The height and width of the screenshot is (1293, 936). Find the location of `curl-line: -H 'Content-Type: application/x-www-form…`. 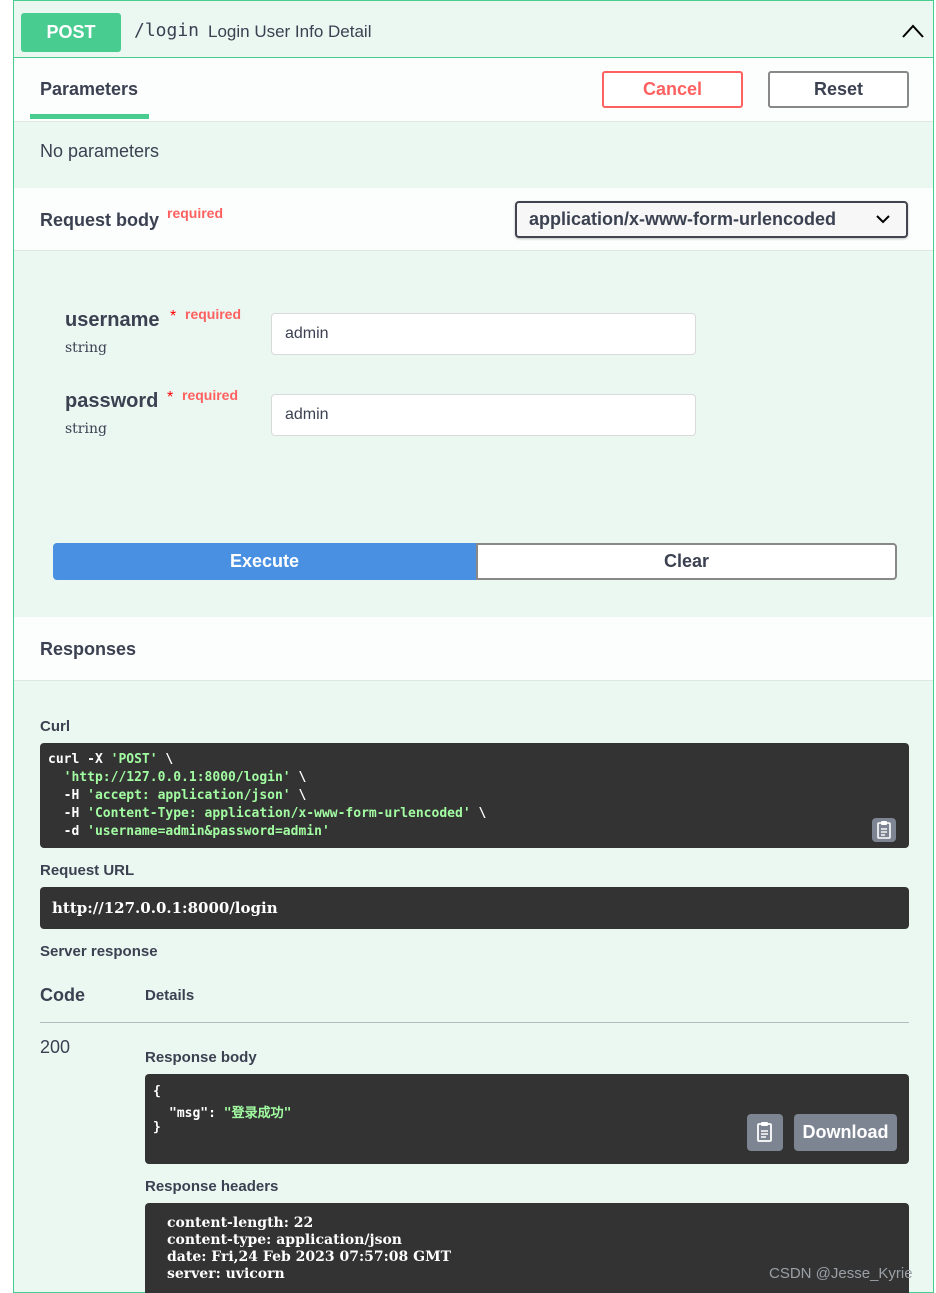

curl-line: -H 'Content-Type: application/x-www-form… is located at coordinates (275, 813).